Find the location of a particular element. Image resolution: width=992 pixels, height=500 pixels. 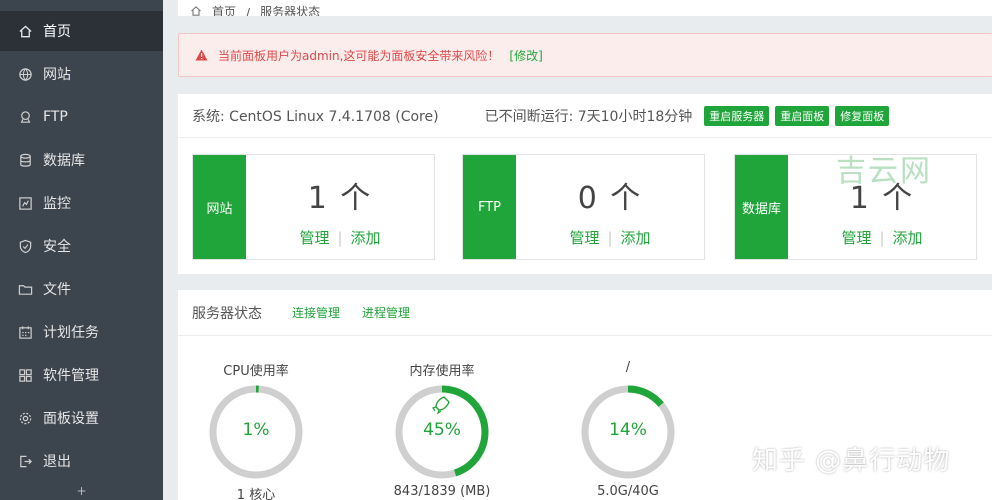

sidebar-item-ftp: FTP is located at coordinates (81, 117).